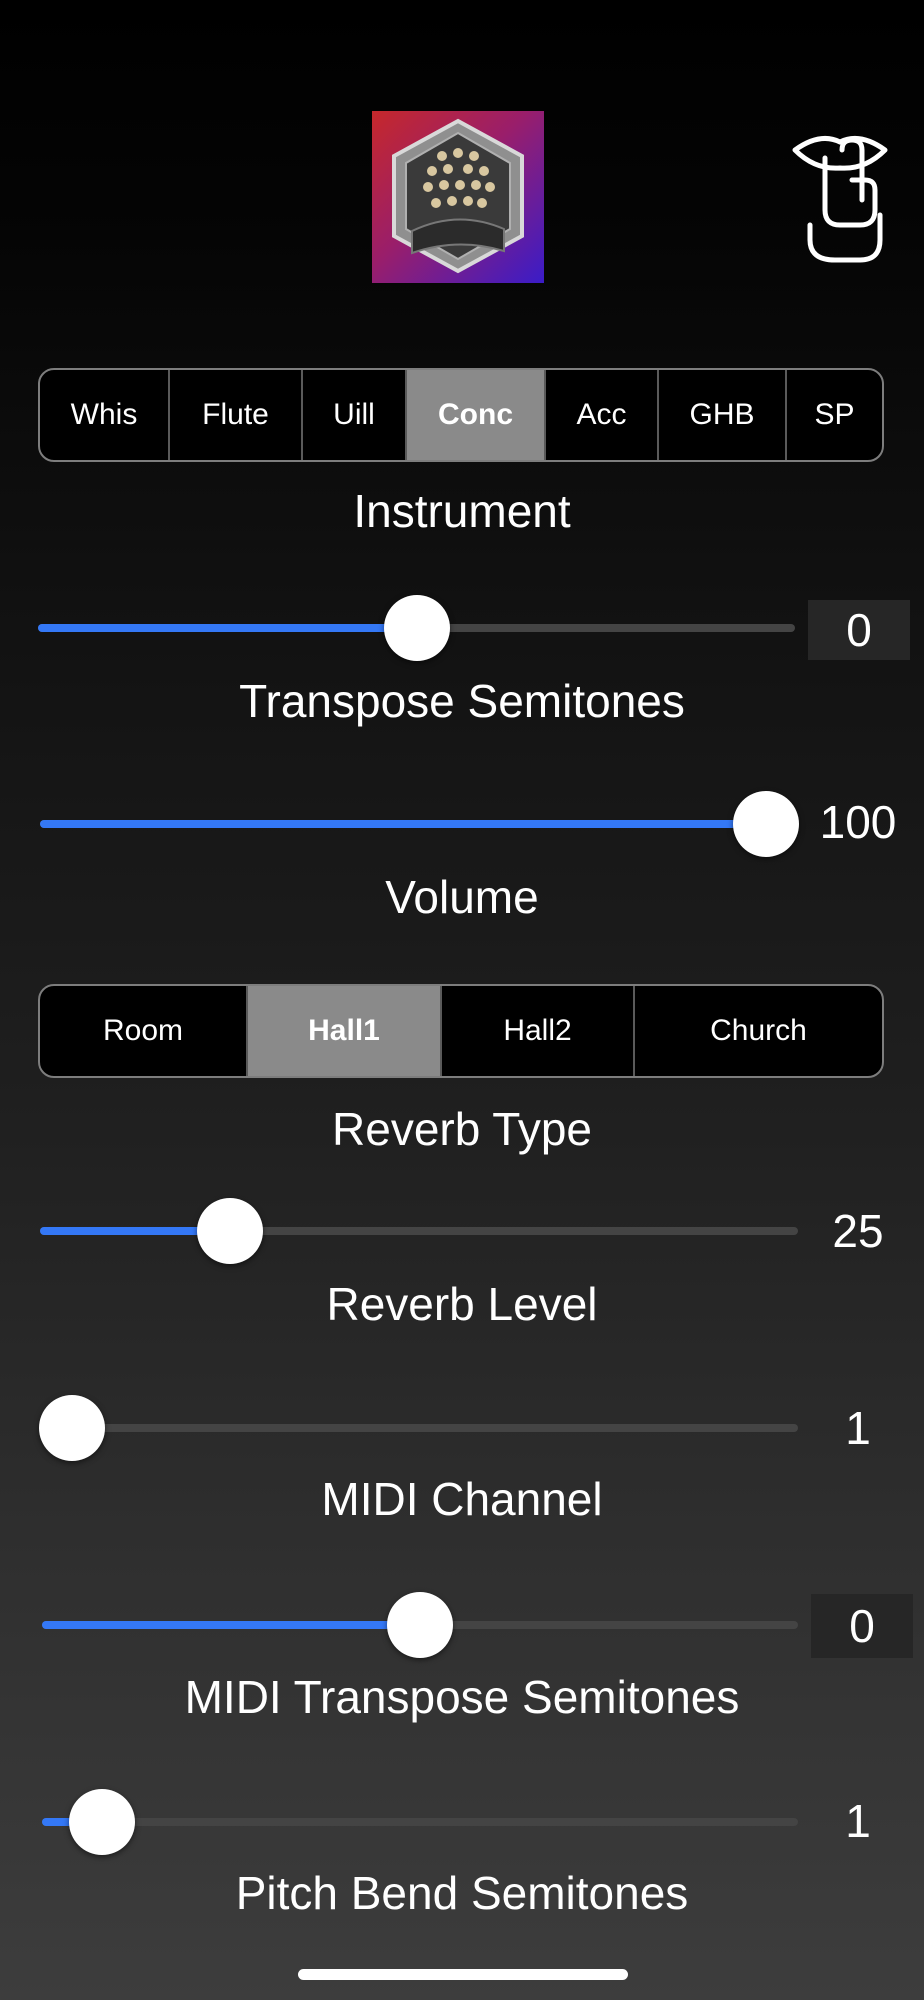 This screenshot has height=2000, width=924. What do you see at coordinates (538, 1031) in the screenshot?
I see `segment-hall2: Hall2` at bounding box center [538, 1031].